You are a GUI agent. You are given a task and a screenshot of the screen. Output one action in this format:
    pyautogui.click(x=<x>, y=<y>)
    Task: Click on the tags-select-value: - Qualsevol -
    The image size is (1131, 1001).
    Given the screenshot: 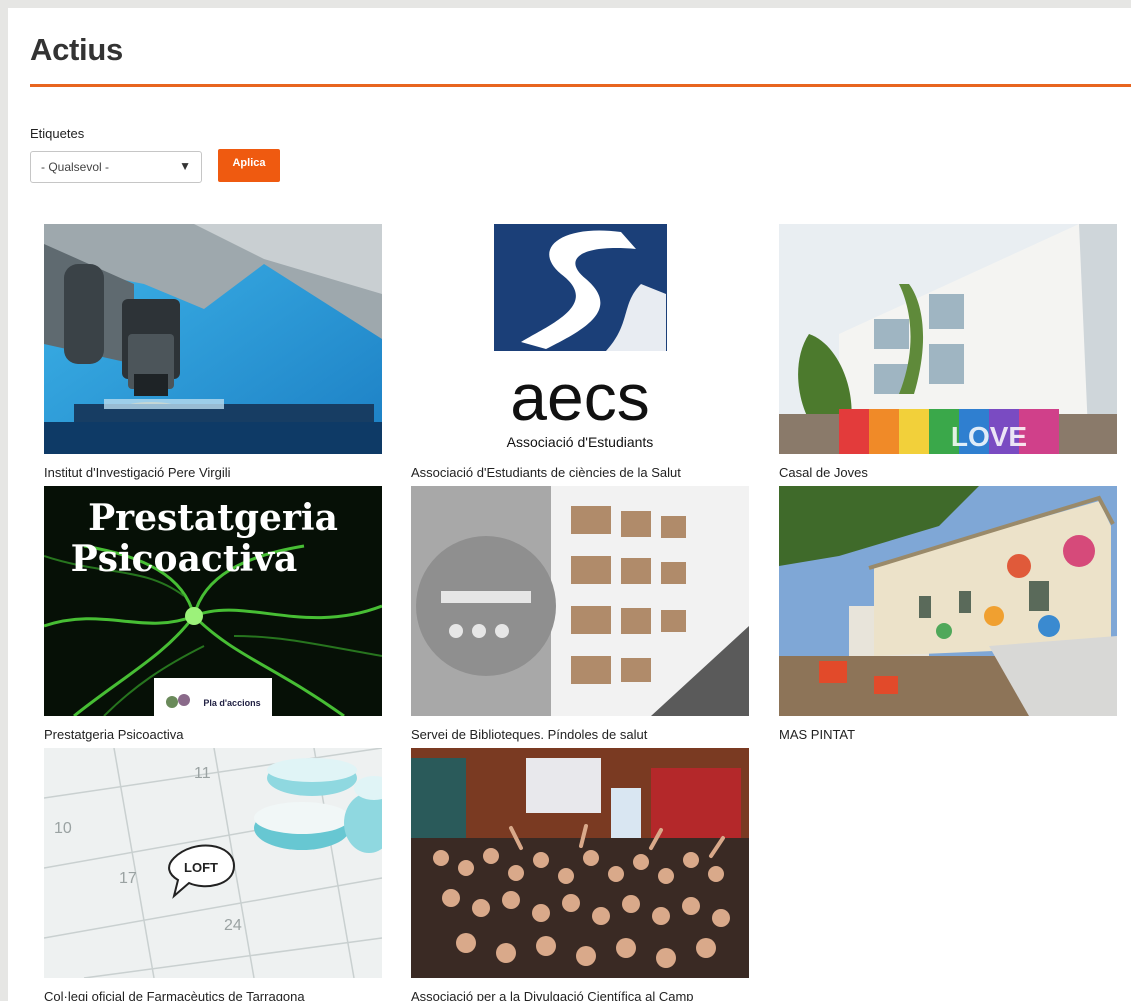 What is the action you would take?
    pyautogui.click(x=75, y=167)
    